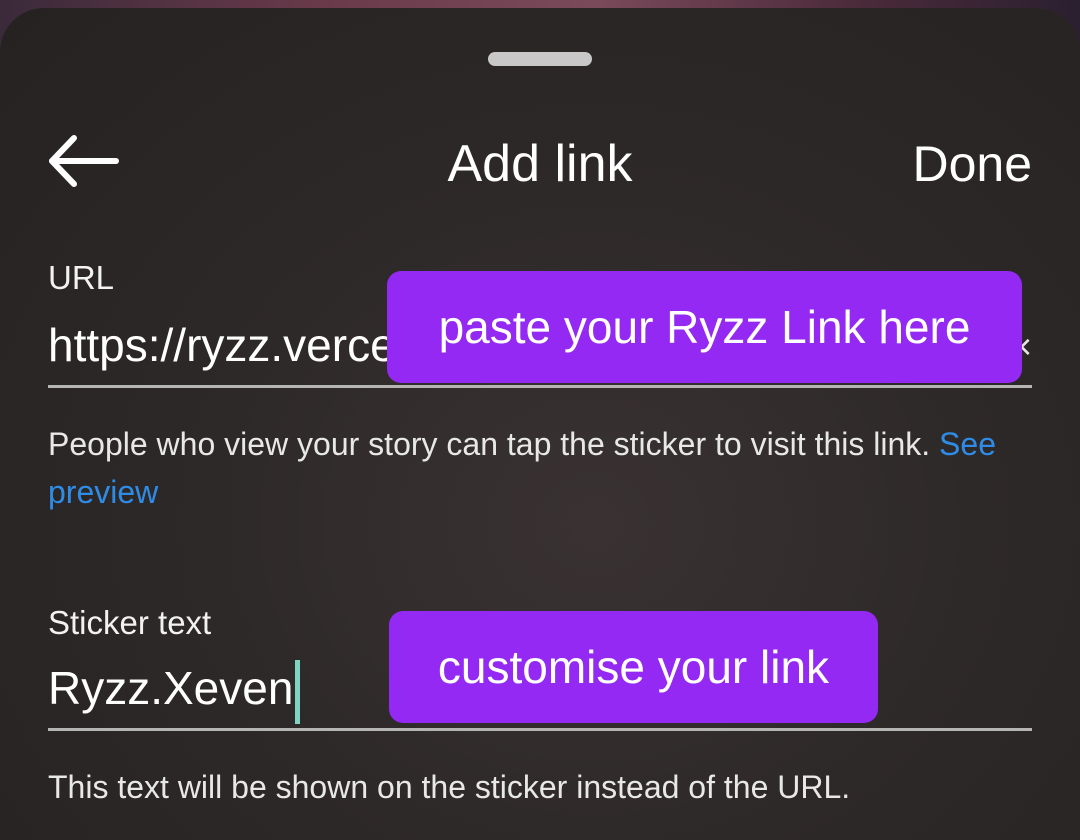  I want to click on paste-hint-callout: paste your Ryzz Link here, so click(704, 327).